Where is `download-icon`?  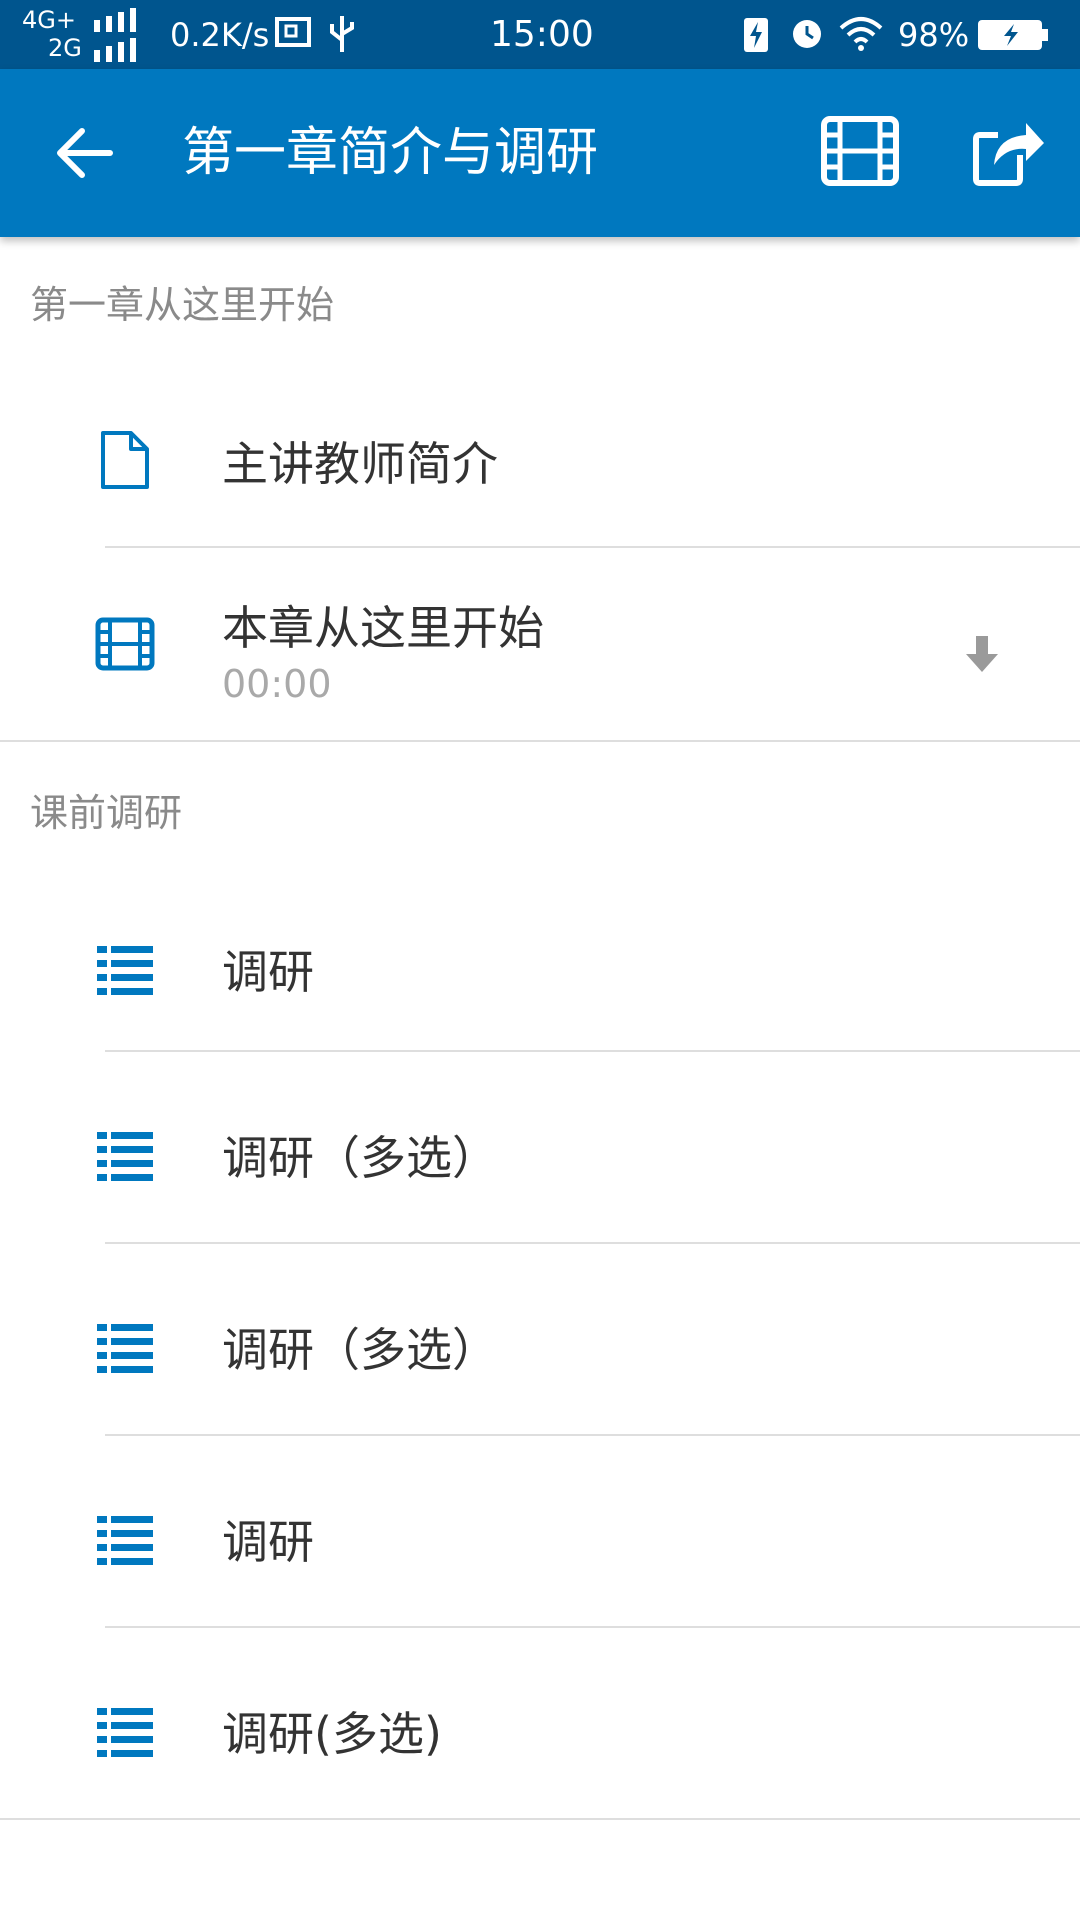
download-icon is located at coordinates (982, 654).